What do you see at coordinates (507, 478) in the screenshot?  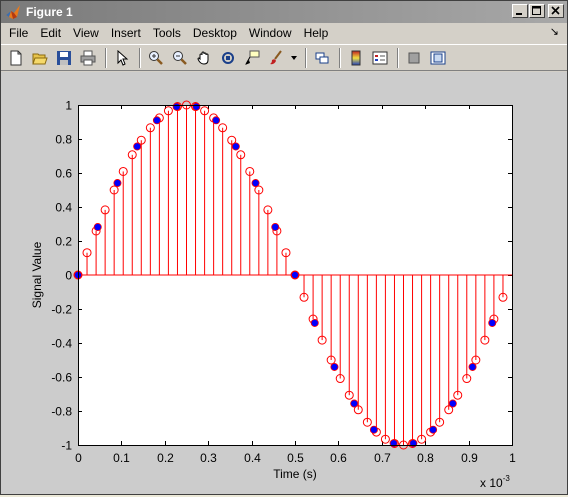 I see `x-multiplier-exponent: -3` at bounding box center [507, 478].